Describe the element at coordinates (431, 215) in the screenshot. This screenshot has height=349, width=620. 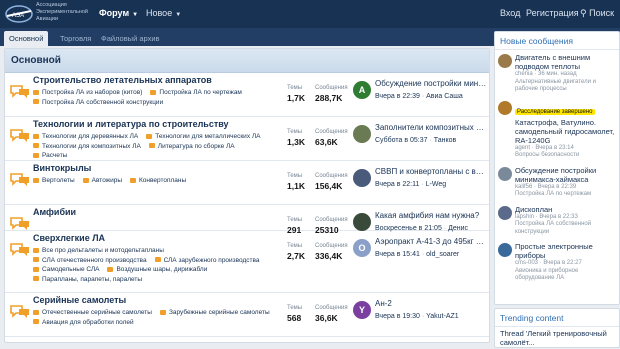
I see `last-post-title: Какая амфибия нам нужна?` at that location.